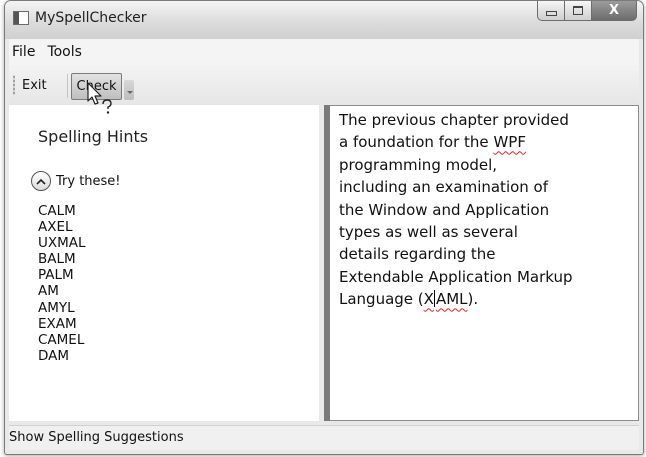 The image size is (646, 457). I want to click on close-icon: X, so click(614, 10).